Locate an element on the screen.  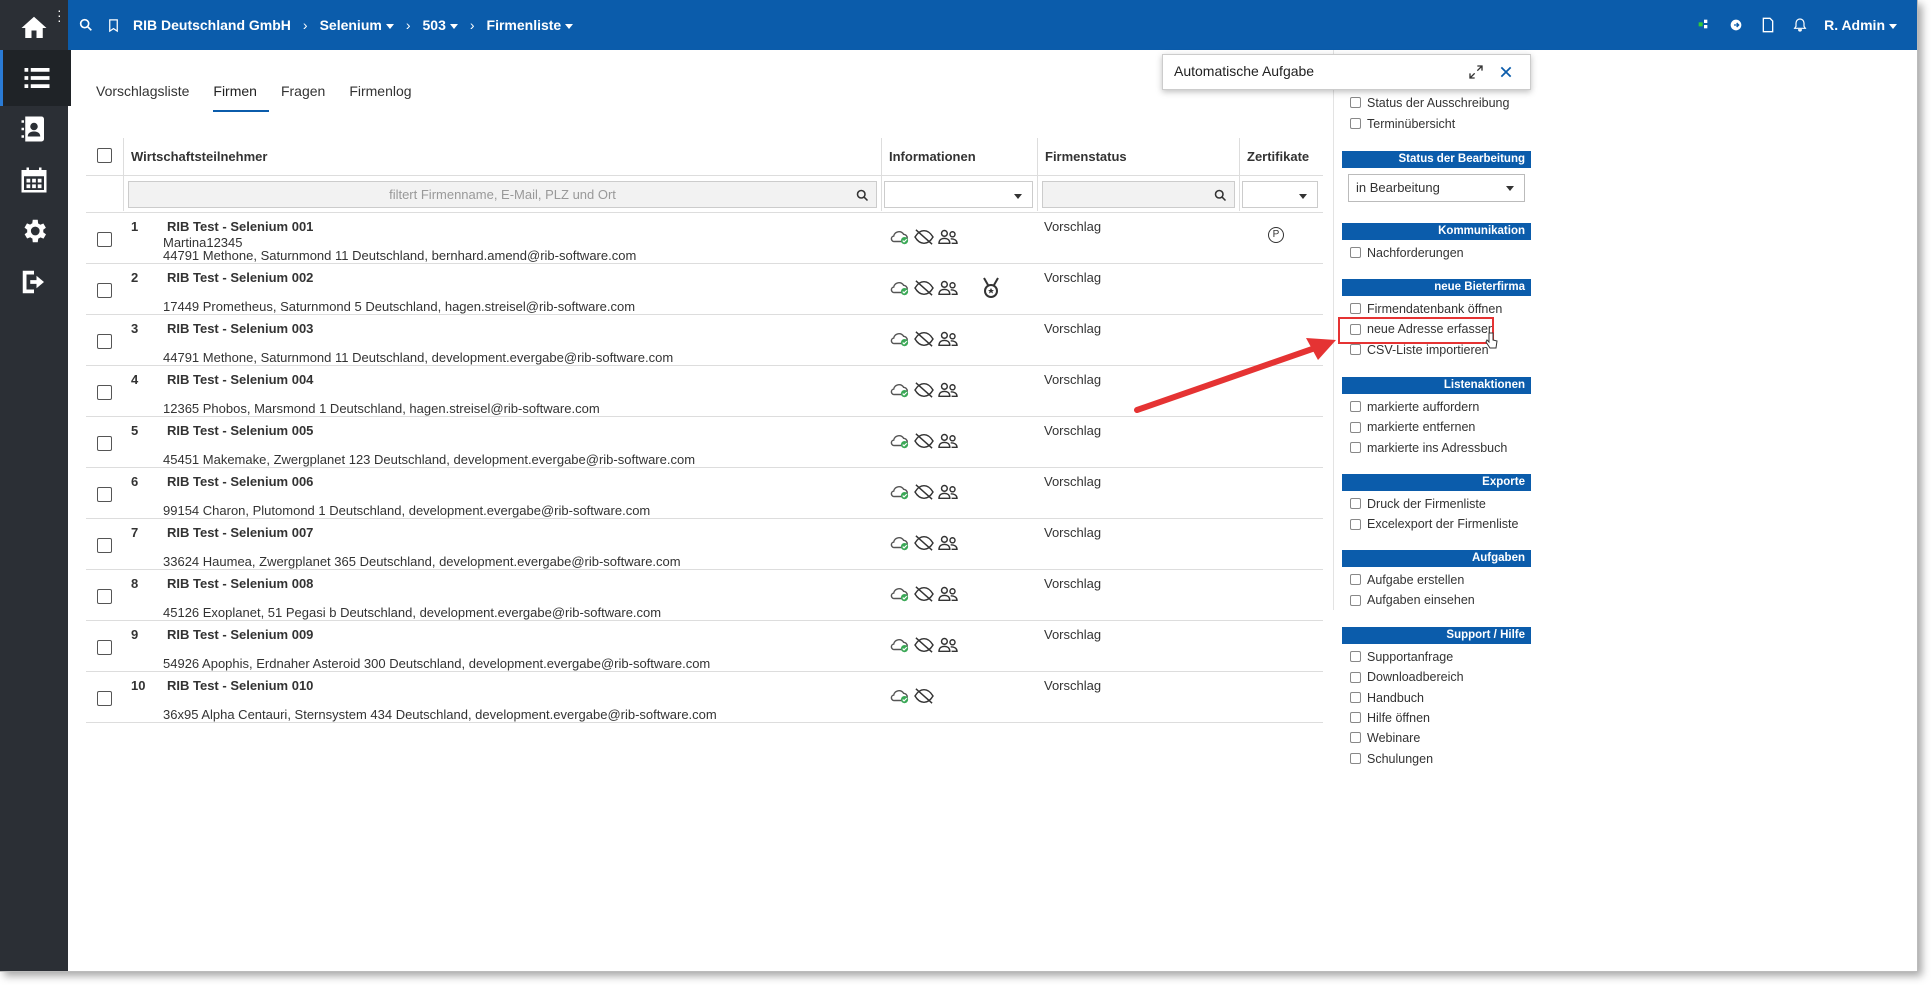
task-popup: Automatische Aufgabe is located at coordinates (1346, 72).